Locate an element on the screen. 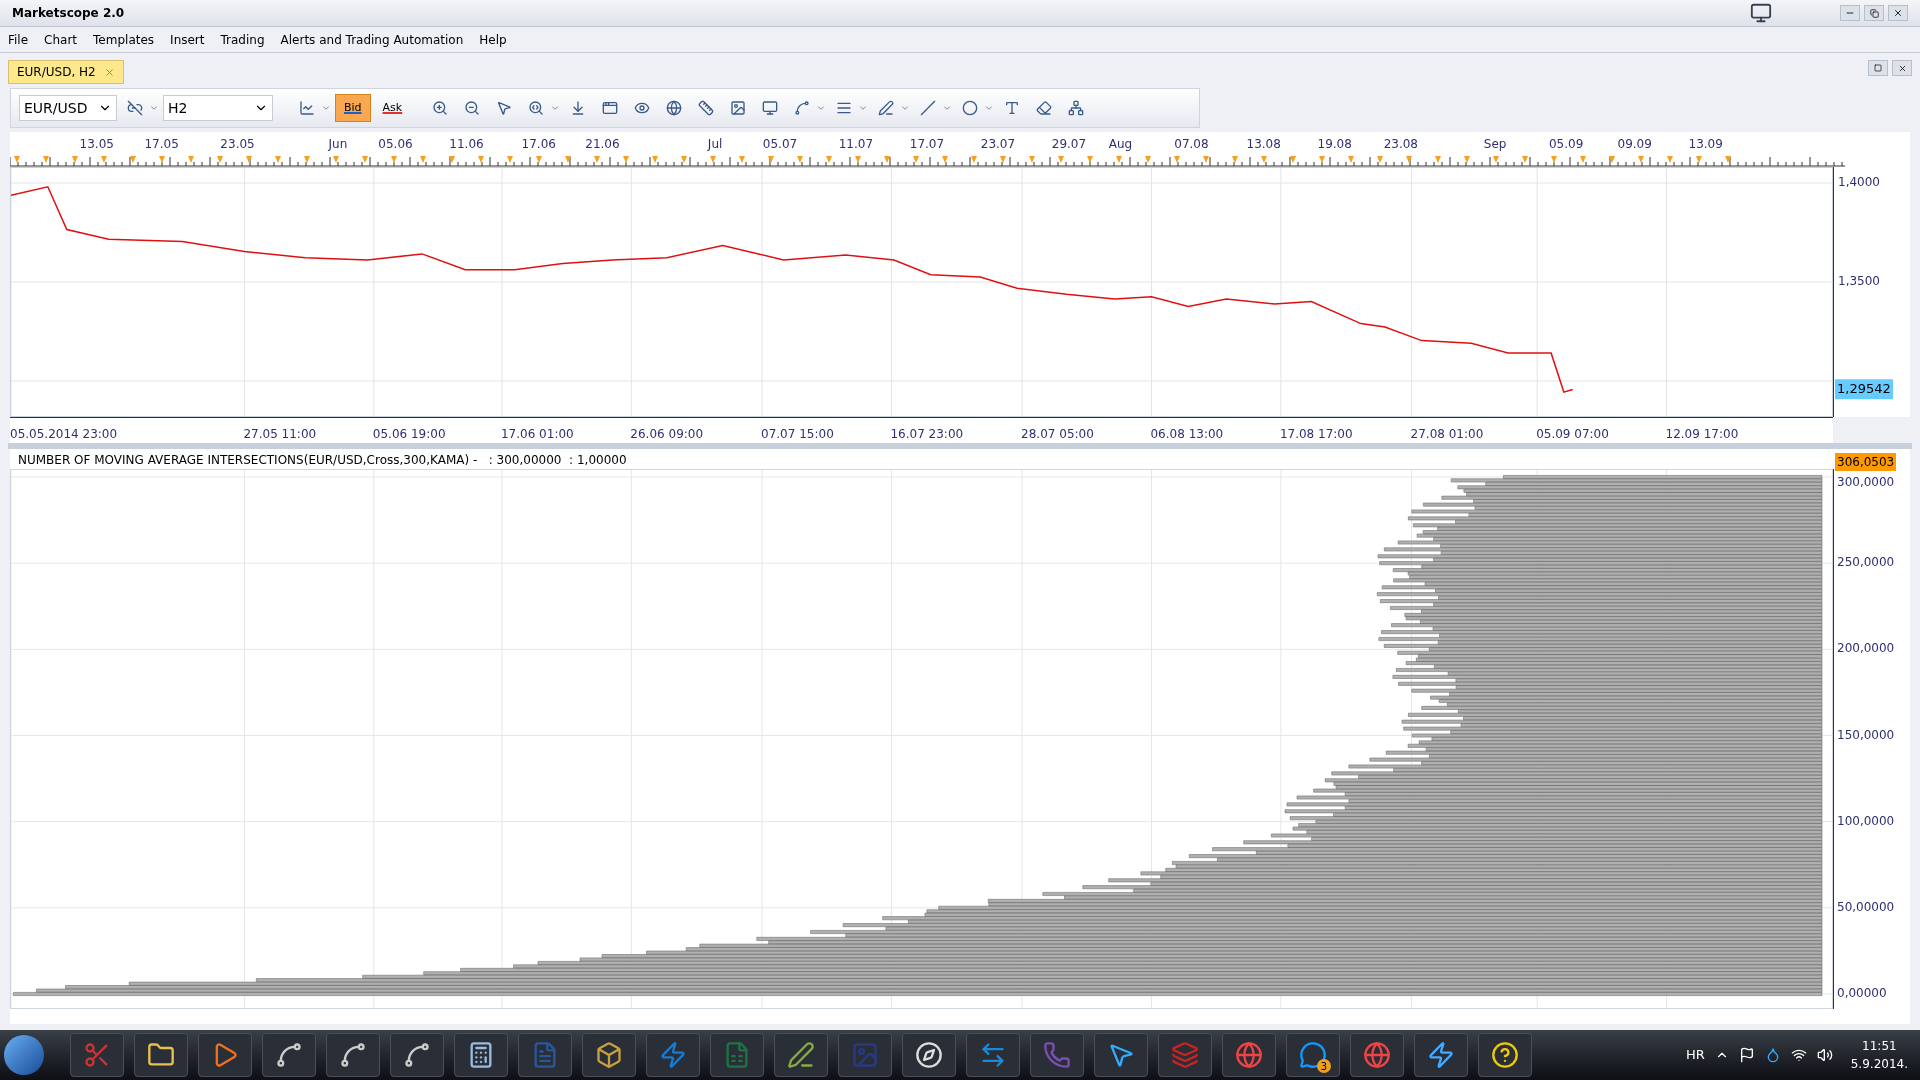  price-axis-label: 1,4000 is located at coordinates (1859, 183).